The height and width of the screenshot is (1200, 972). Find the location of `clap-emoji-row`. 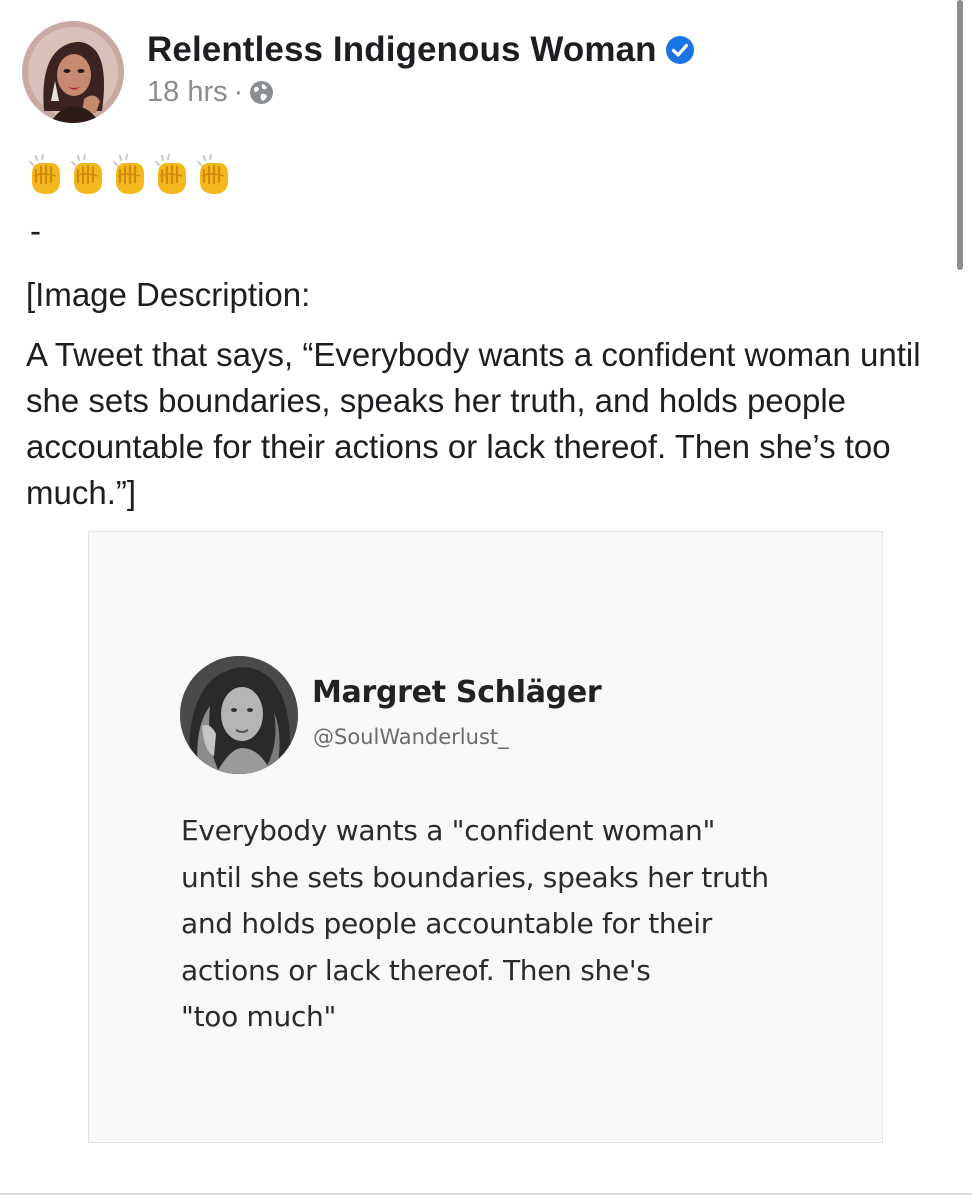

clap-emoji-row is located at coordinates (129, 174).